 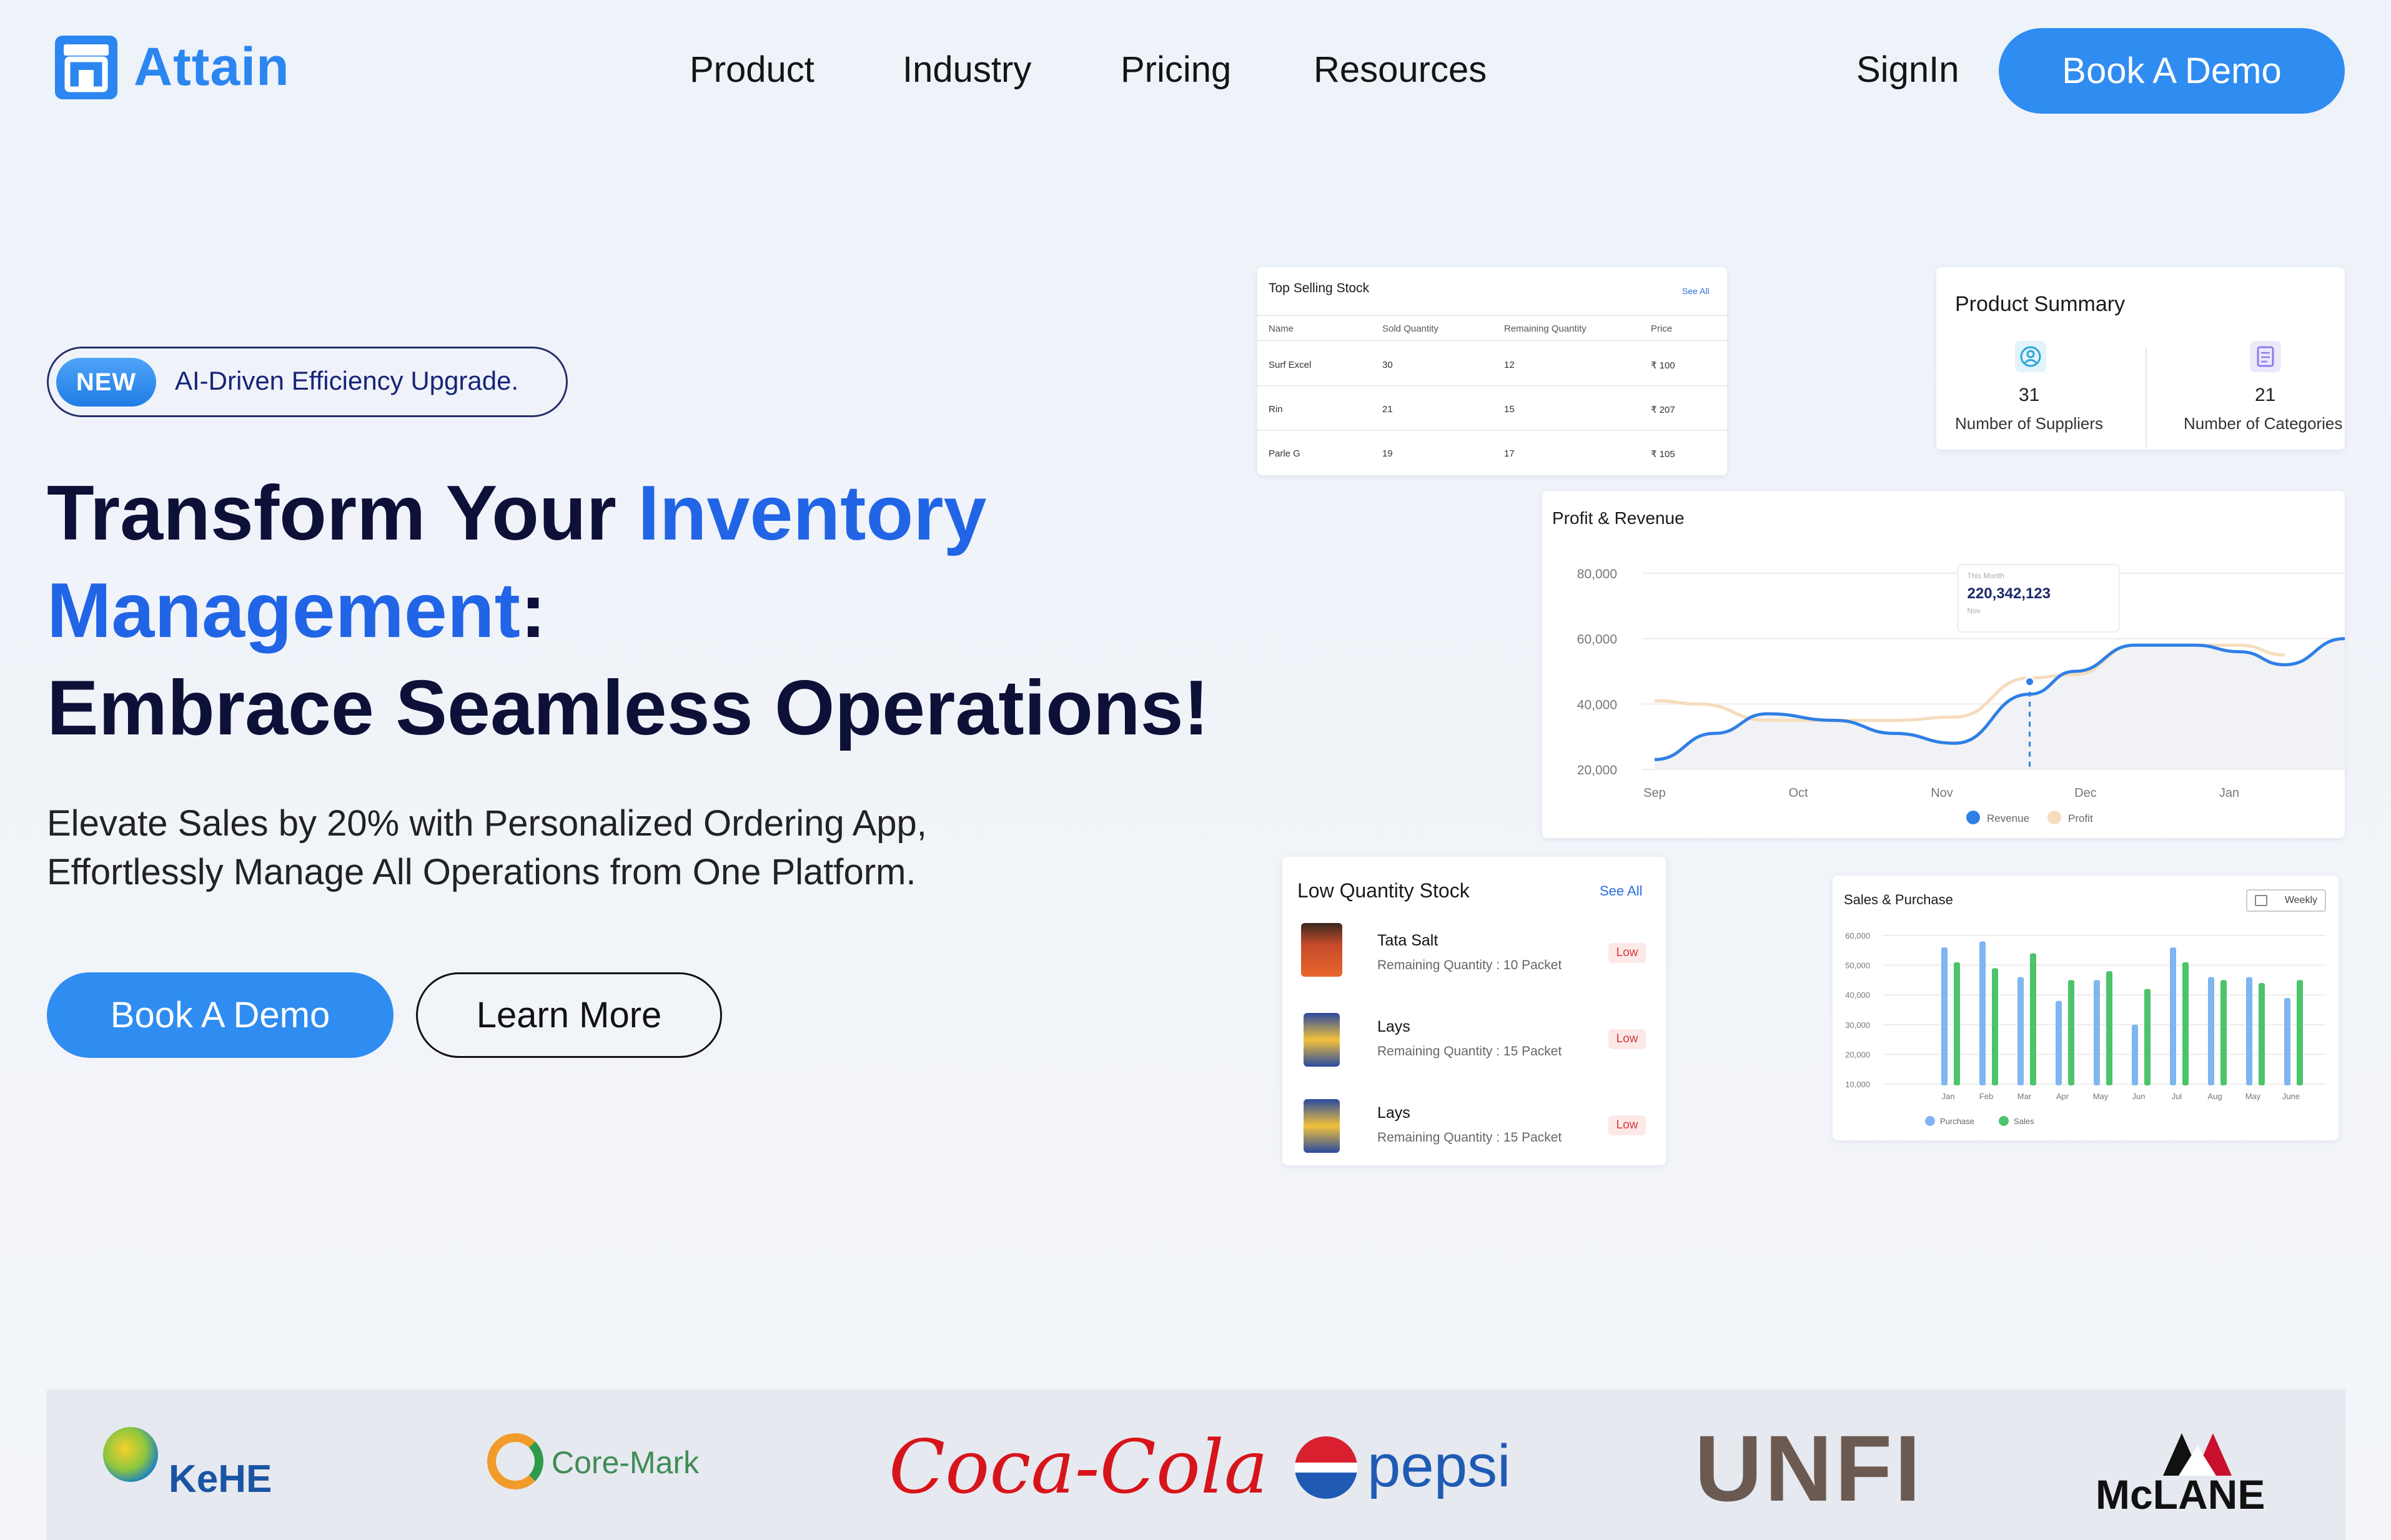 What do you see at coordinates (628, 708) in the screenshot?
I see `hero-heading-line3: Embrace Seamless Operations!` at bounding box center [628, 708].